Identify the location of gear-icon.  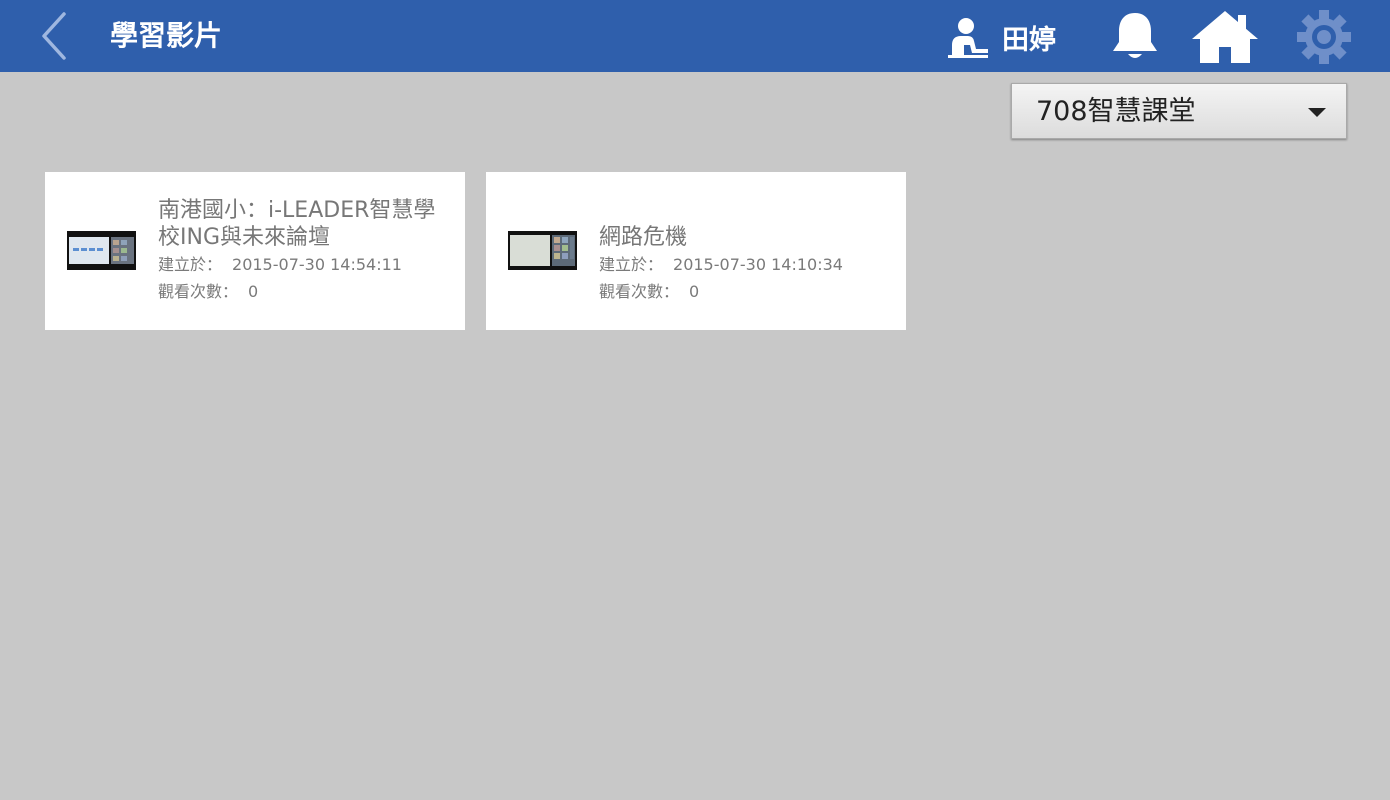
(1324, 37).